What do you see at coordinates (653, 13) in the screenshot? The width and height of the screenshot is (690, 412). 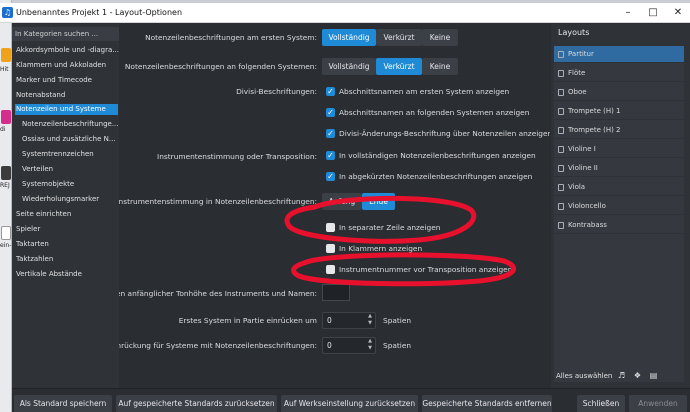 I see `maximize-button: □` at bounding box center [653, 13].